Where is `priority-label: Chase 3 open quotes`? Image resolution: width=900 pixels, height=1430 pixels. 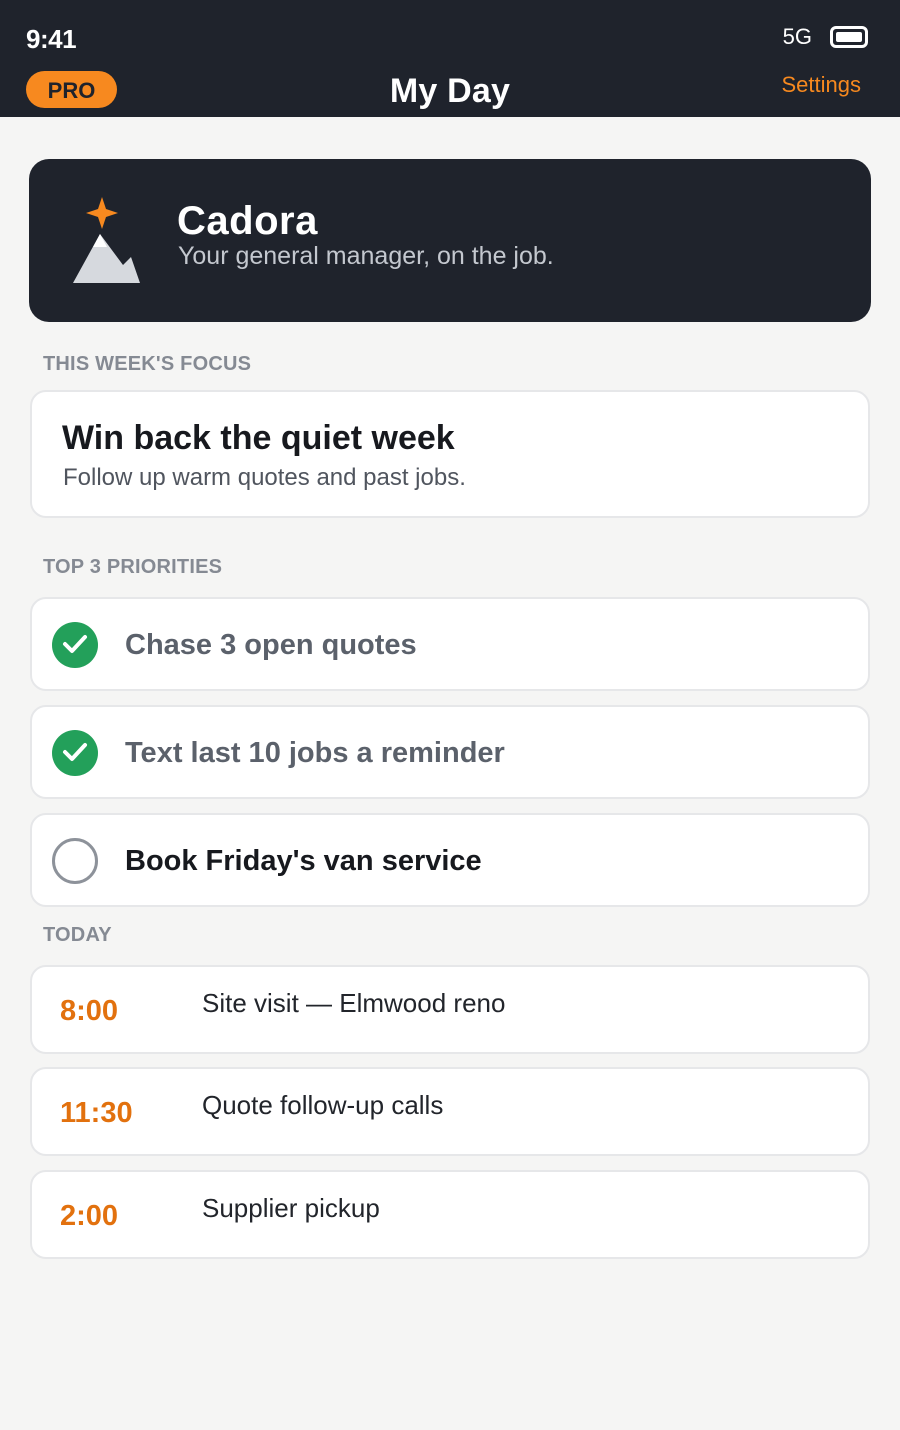 priority-label: Chase 3 open quotes is located at coordinates (271, 645).